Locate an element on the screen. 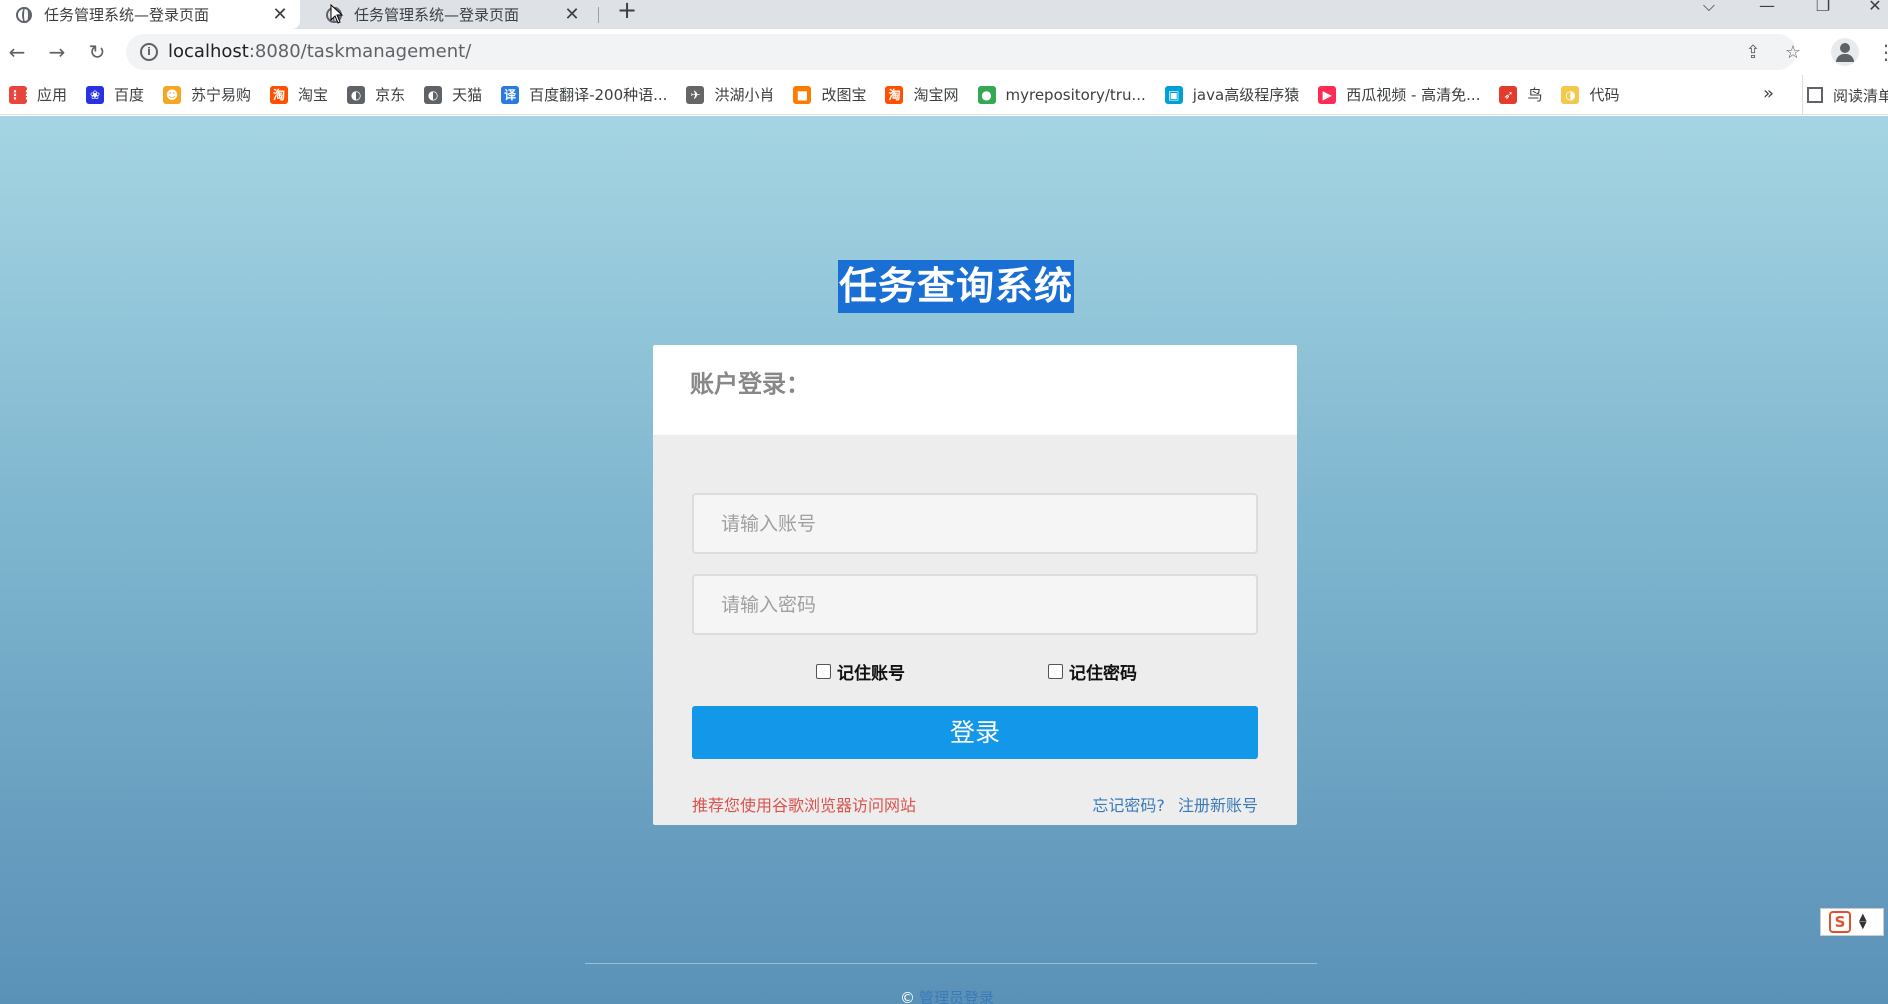  bookmark-item: ■ 改图宝 is located at coordinates (829, 94).